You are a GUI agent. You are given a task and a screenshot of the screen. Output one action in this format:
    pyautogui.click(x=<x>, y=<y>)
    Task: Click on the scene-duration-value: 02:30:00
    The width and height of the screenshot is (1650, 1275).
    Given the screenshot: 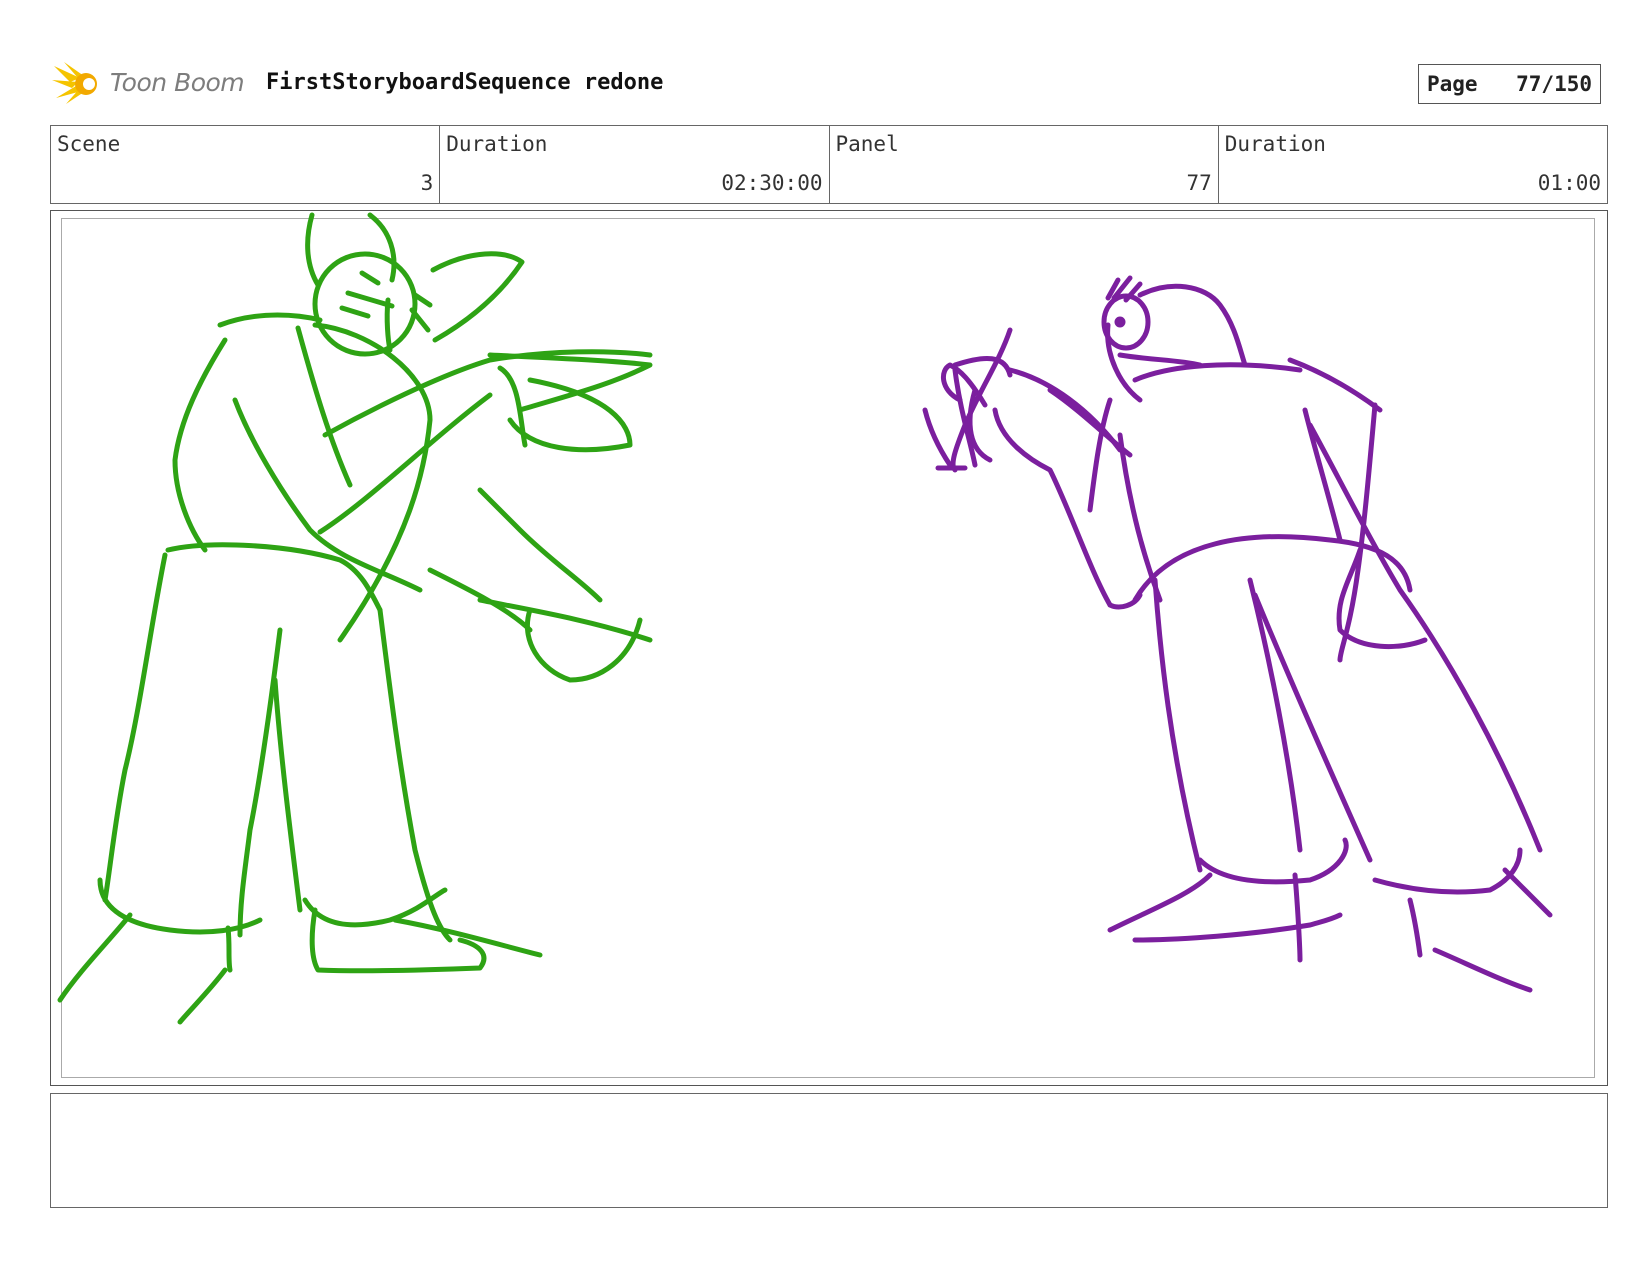 What is the action you would take?
    pyautogui.click(x=772, y=183)
    